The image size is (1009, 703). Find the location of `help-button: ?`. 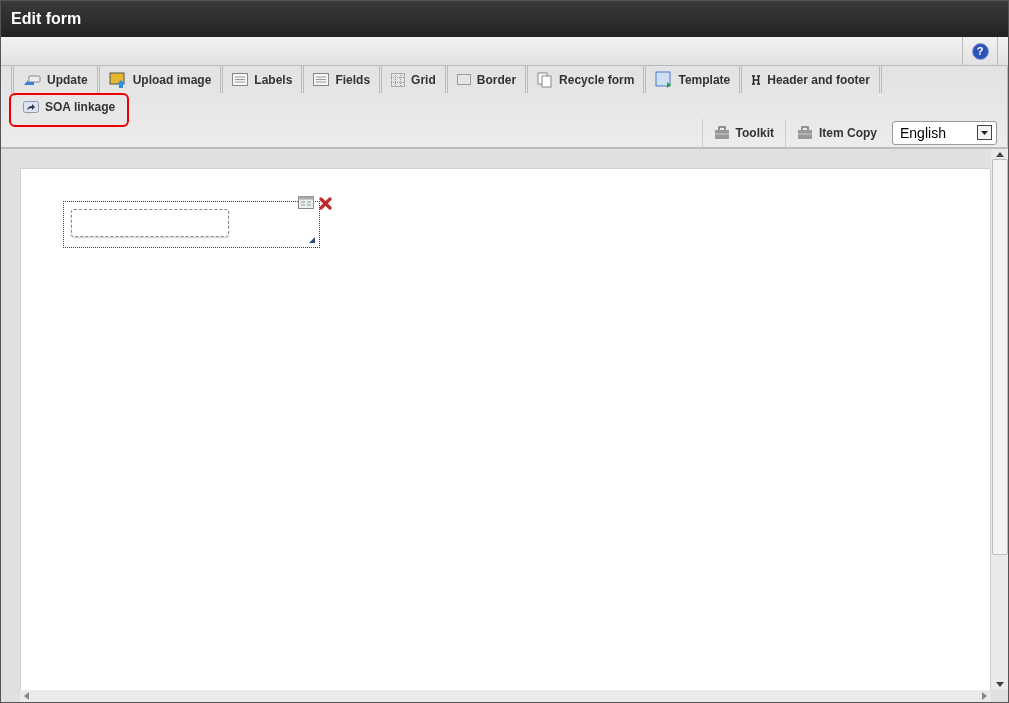

help-button: ? is located at coordinates (980, 51).